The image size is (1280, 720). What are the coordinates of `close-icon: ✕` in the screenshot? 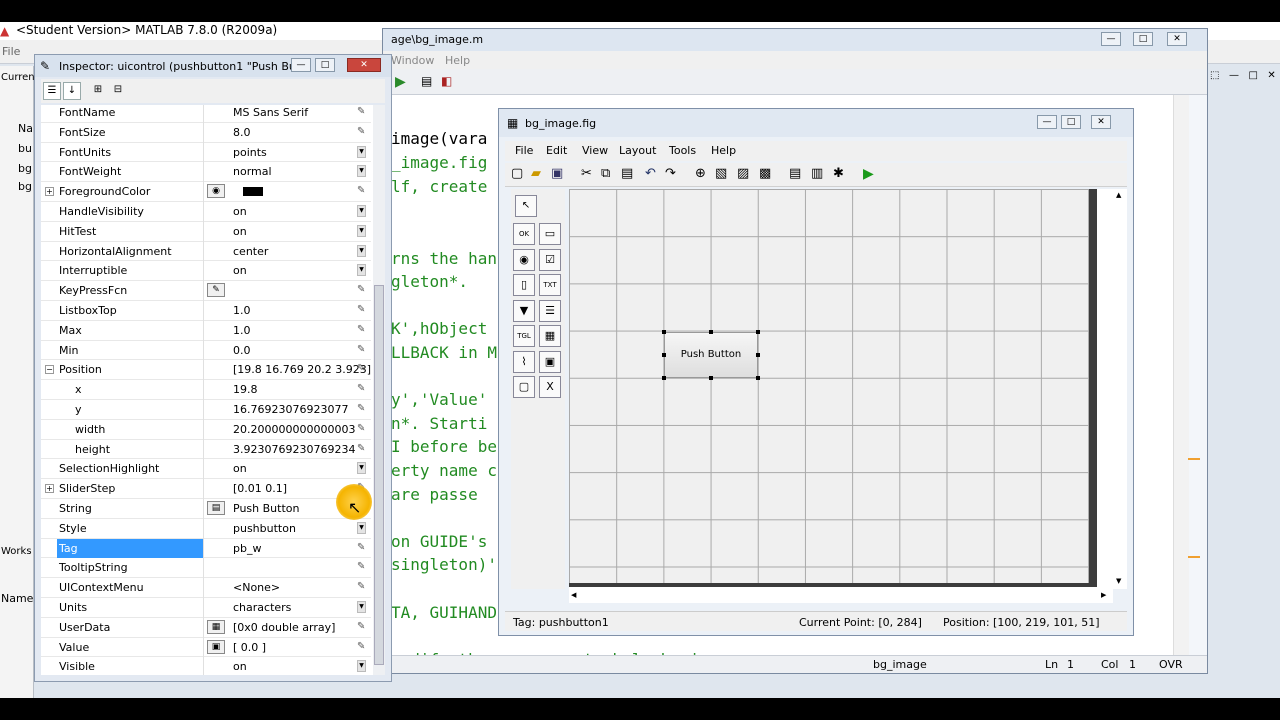 It's located at (1271, 75).